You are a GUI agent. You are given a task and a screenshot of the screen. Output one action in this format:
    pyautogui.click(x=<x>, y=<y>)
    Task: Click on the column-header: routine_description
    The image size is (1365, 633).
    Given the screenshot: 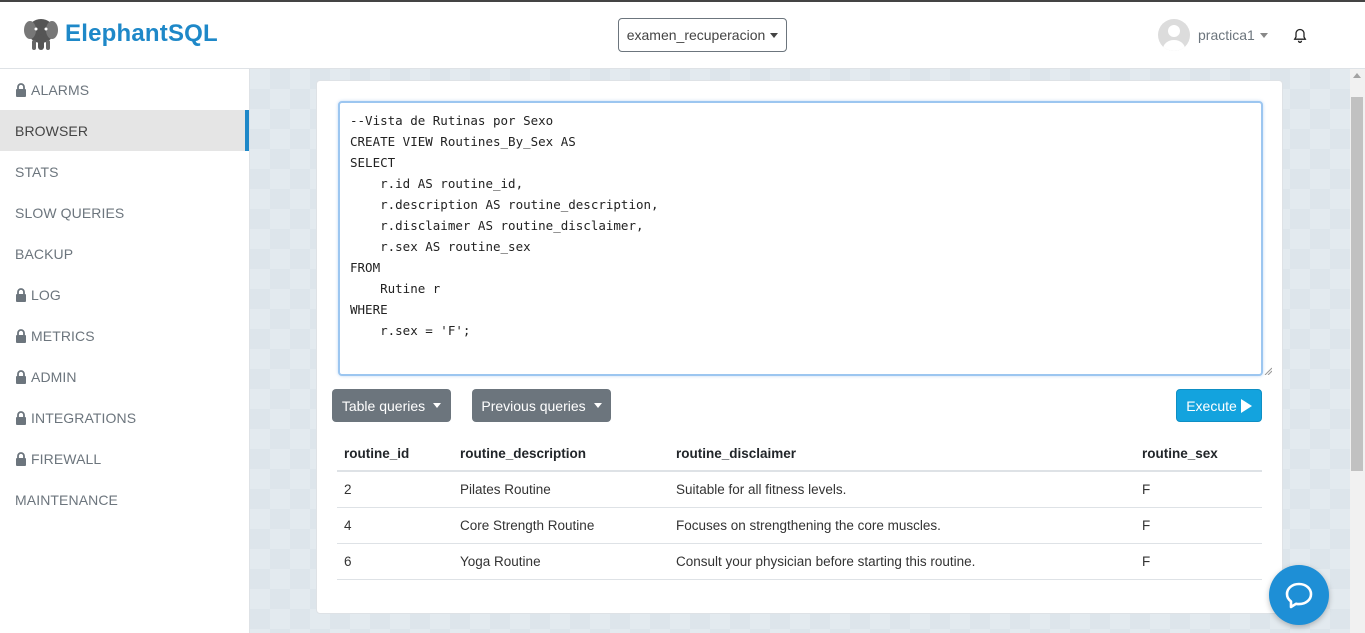 What is the action you would take?
    pyautogui.click(x=561, y=454)
    